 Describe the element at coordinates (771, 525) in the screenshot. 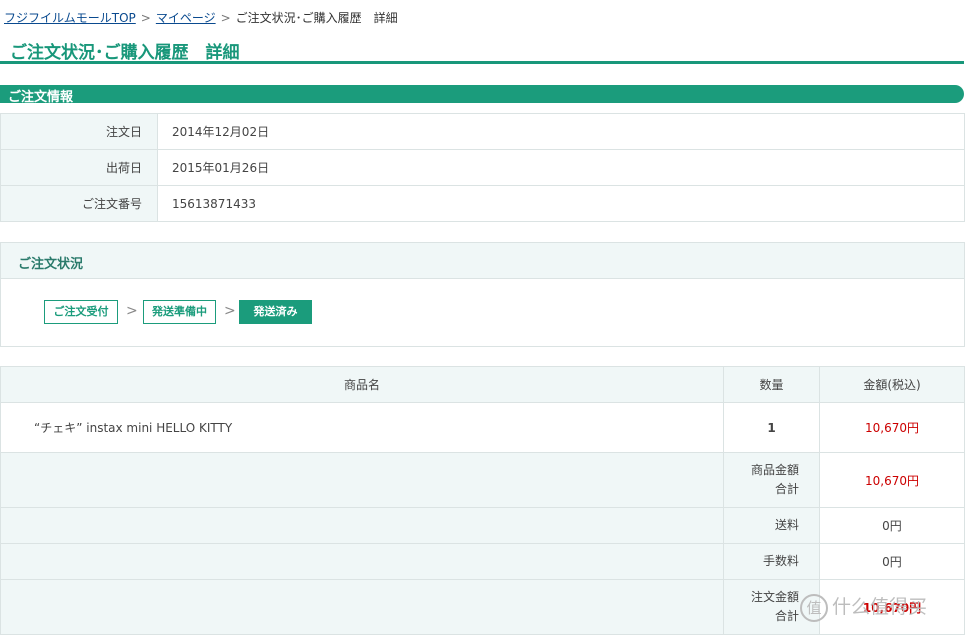

I see `shipping-label: 送料` at that location.